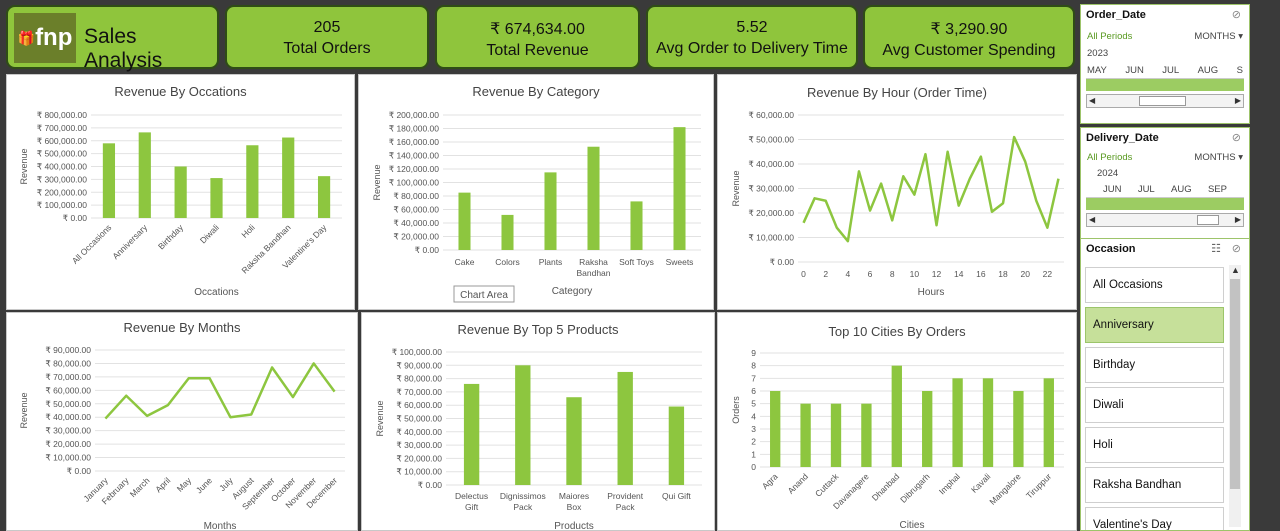 The width and height of the screenshot is (1280, 531). I want to click on kpi-value: 5.52, so click(752, 27).